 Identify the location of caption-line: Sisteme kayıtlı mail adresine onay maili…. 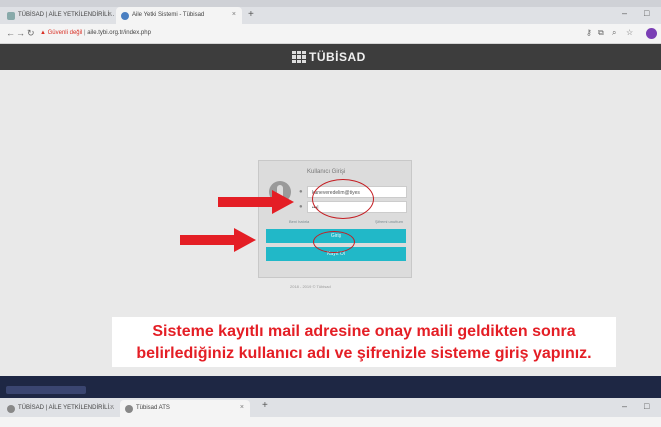
(364, 331).